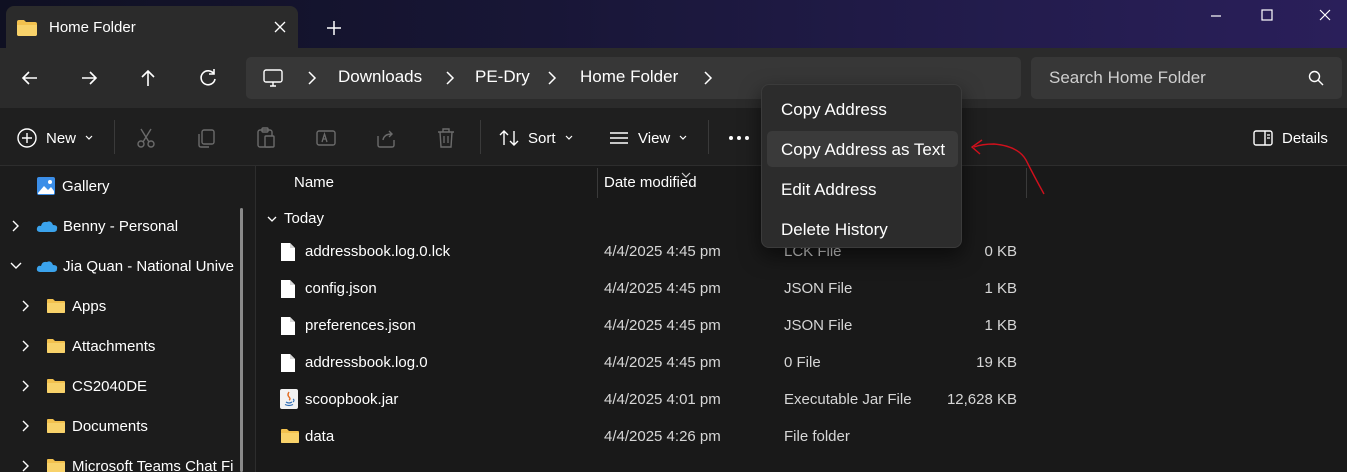 The image size is (1347, 472). What do you see at coordinates (61, 138) in the screenshot?
I see `new-label: New` at bounding box center [61, 138].